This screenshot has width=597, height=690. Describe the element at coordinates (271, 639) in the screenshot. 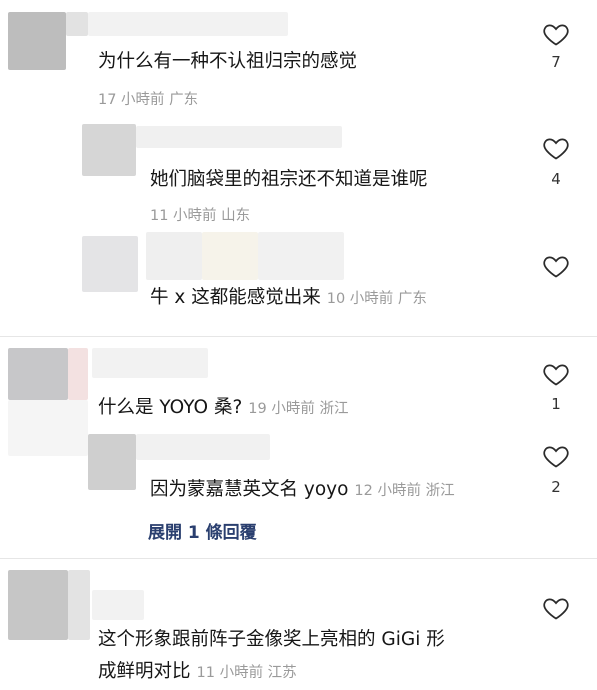

I see `comment-text-line1: 这个形象跟前阵子金像奖上亮相的 GiGi 形` at that location.